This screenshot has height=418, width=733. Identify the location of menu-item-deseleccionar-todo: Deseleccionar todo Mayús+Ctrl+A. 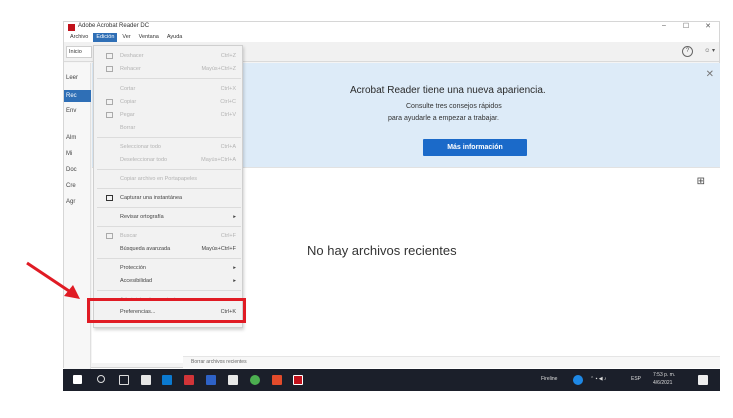
(169, 160).